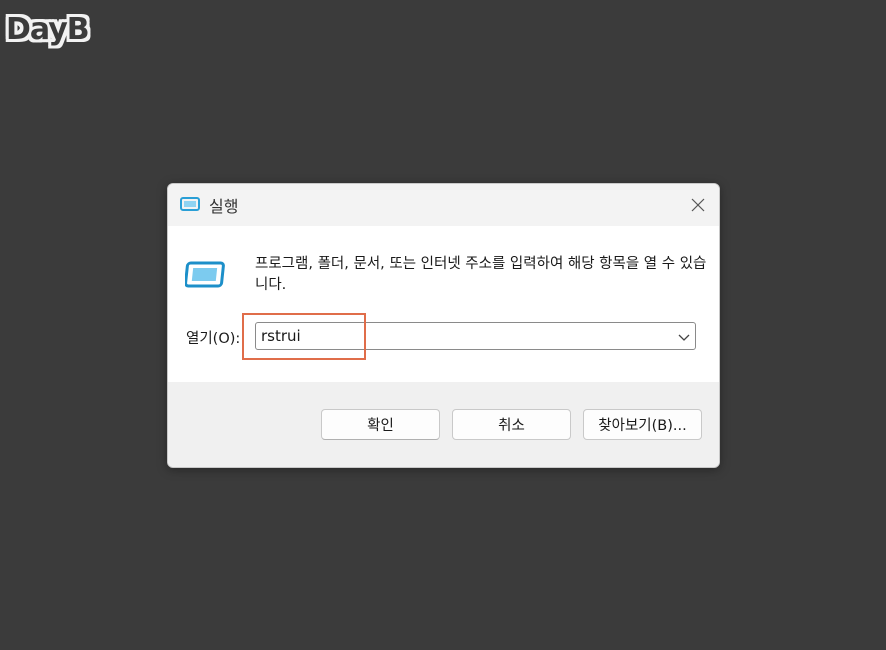 Image resolution: width=886 pixels, height=650 pixels. I want to click on close-icon, so click(698, 205).